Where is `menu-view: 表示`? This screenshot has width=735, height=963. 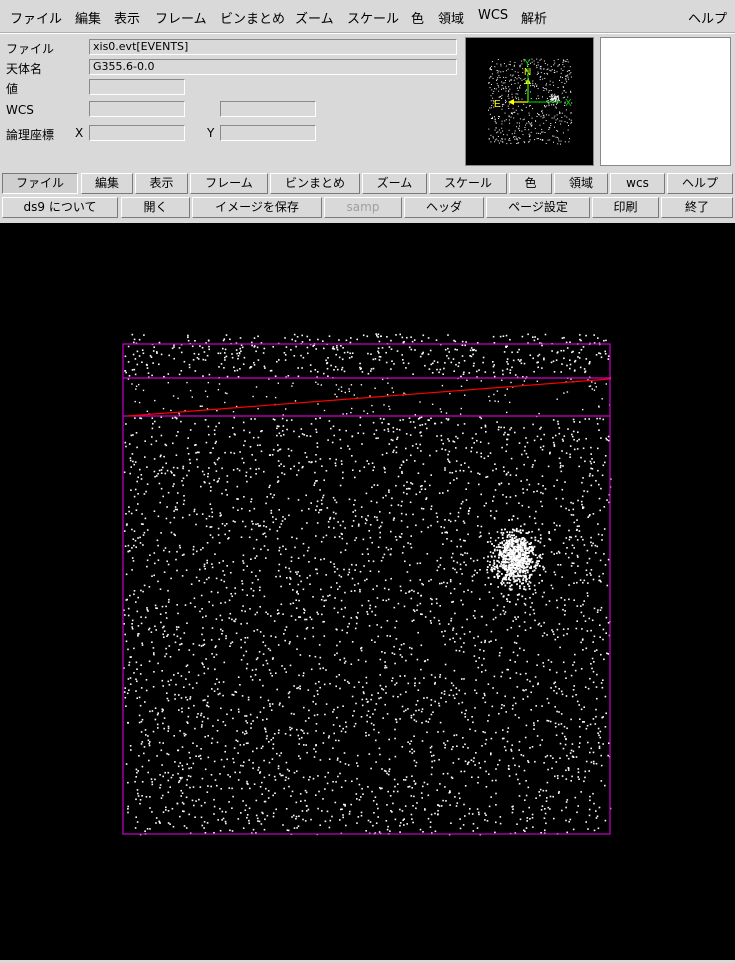
menu-view: 表示 is located at coordinates (127, 17).